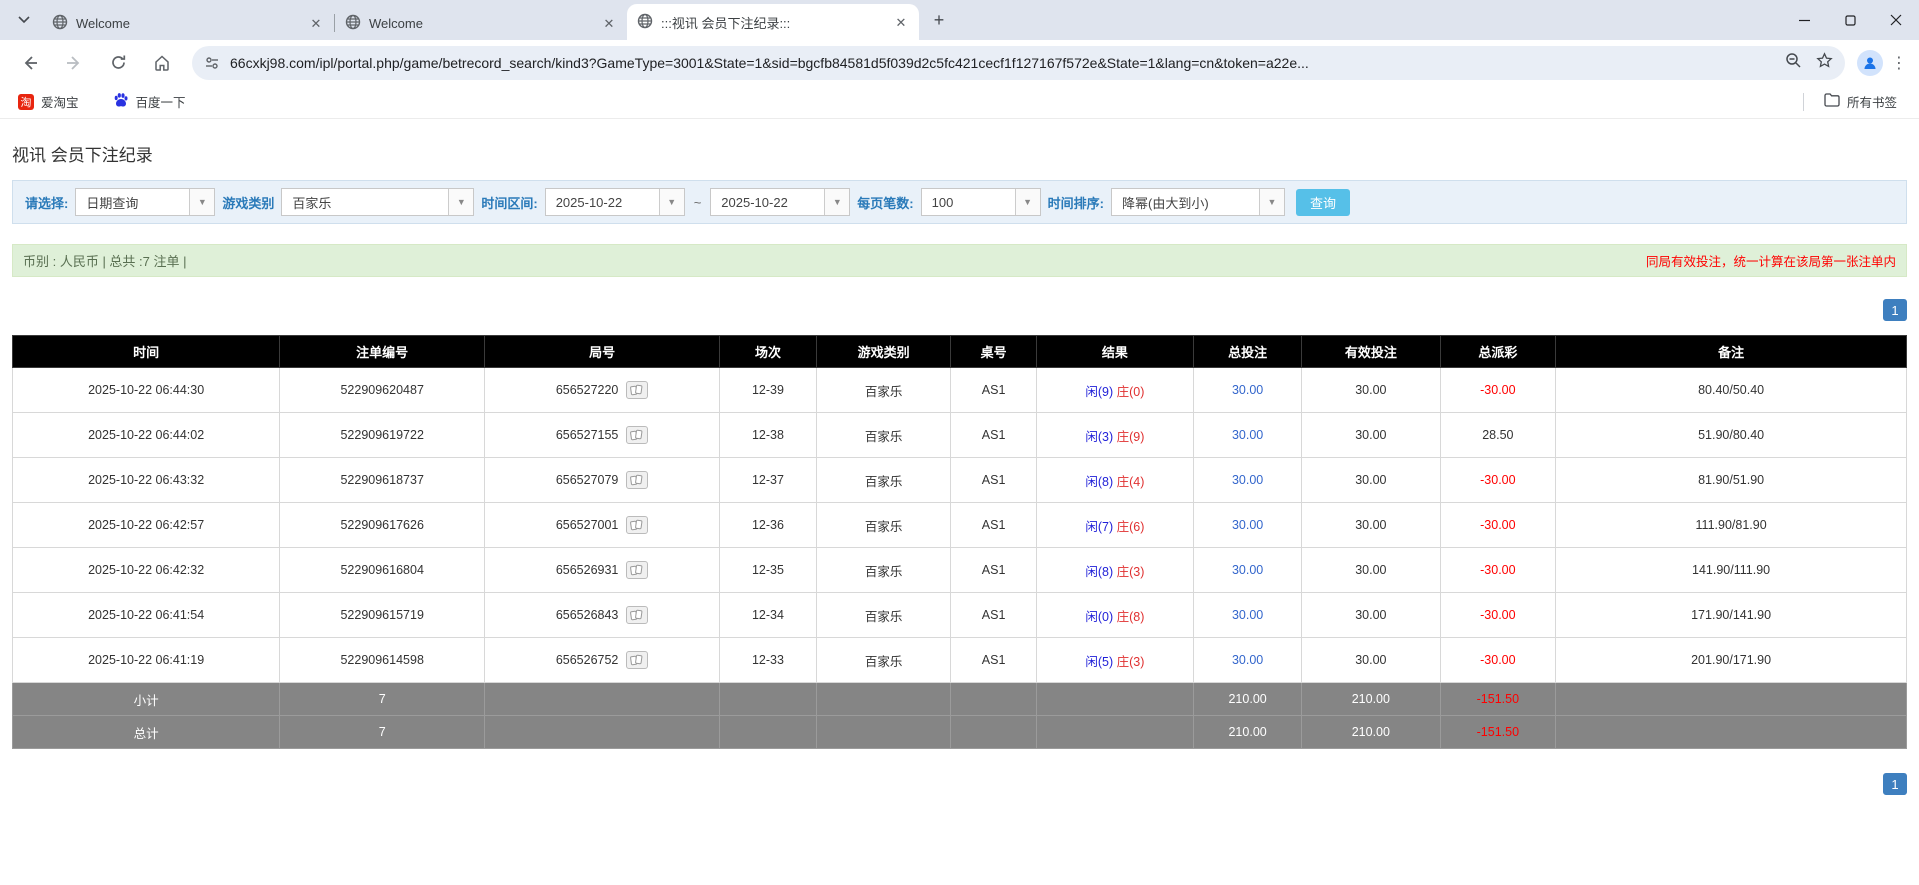 The image size is (1919, 885). What do you see at coordinates (780, 202) in the screenshot?
I see `date-to-select: 2025-10-22 ▼` at bounding box center [780, 202].